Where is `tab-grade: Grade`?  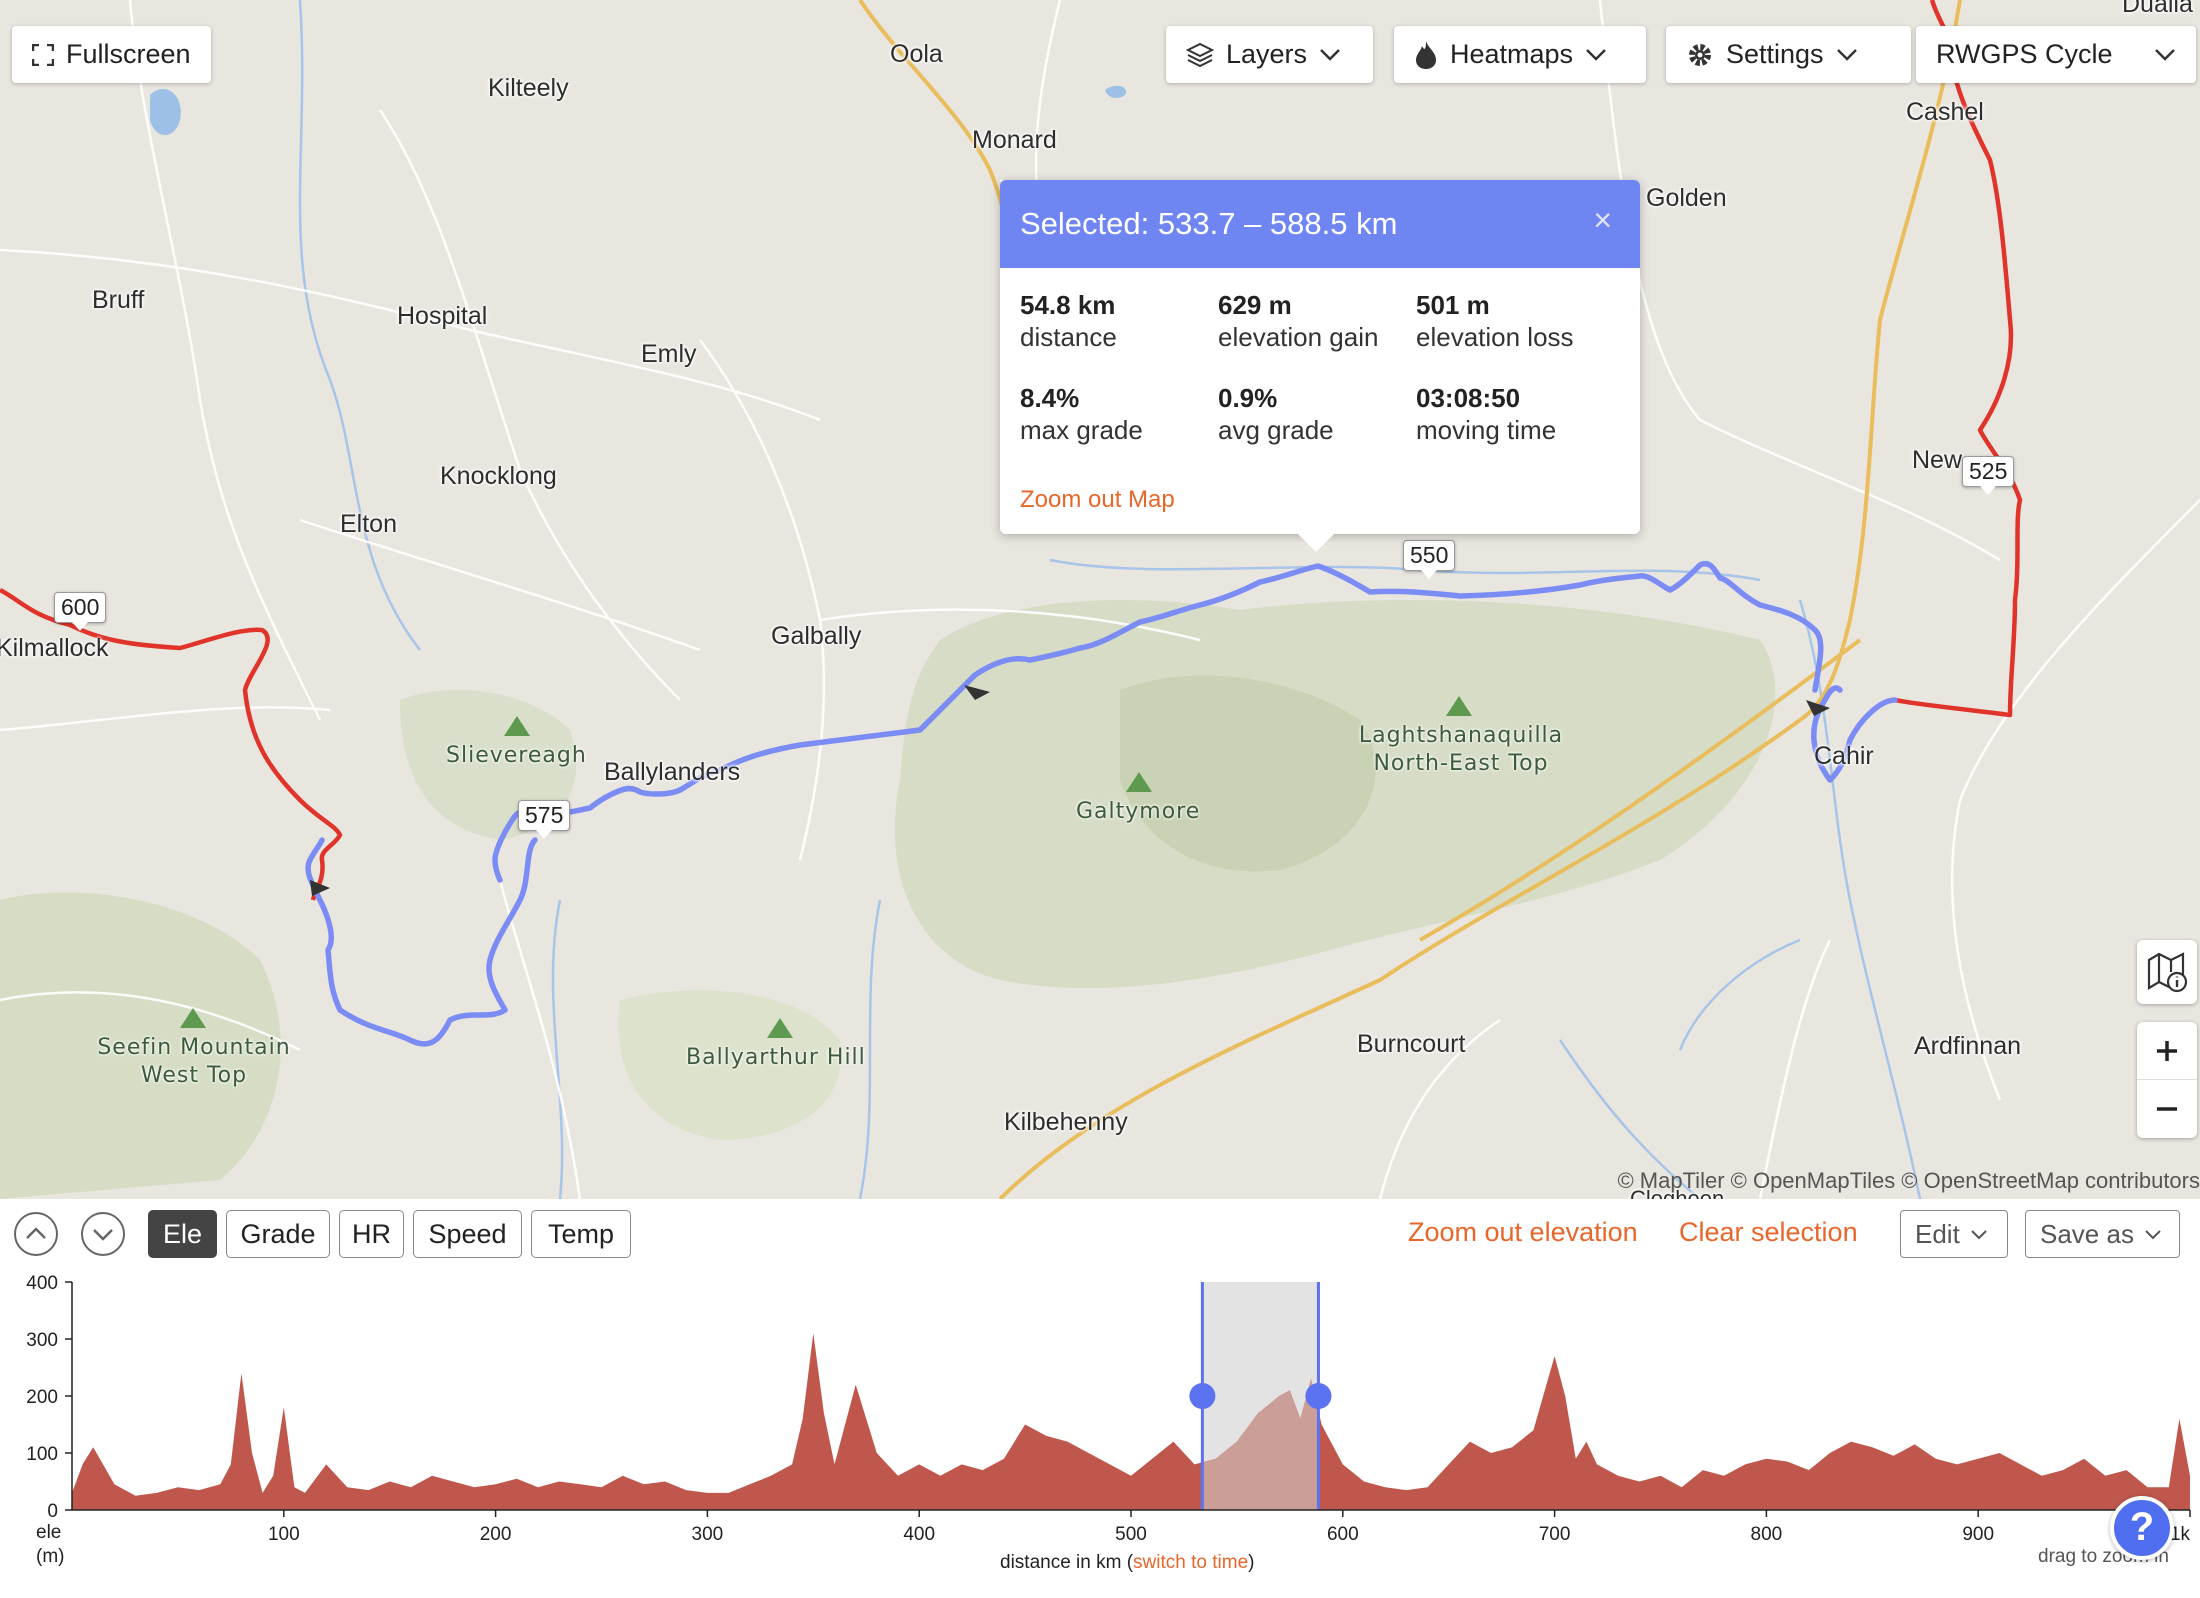 tab-grade: Grade is located at coordinates (278, 1234).